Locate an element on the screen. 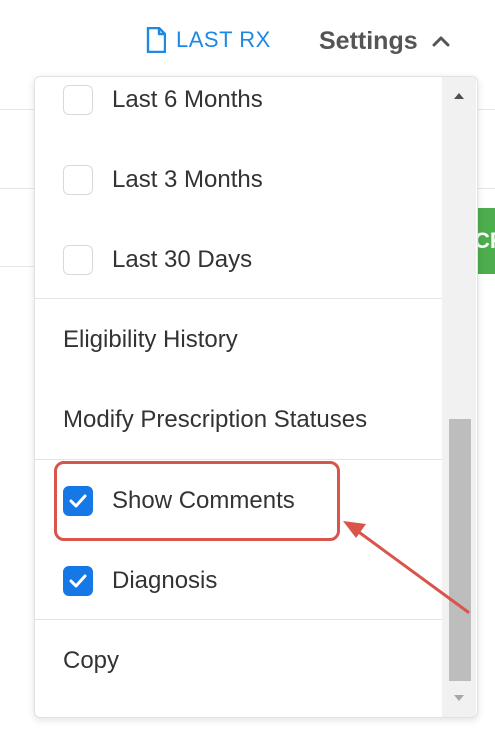  menu-item-eligibility-history: Eligibility History is located at coordinates (238, 340).